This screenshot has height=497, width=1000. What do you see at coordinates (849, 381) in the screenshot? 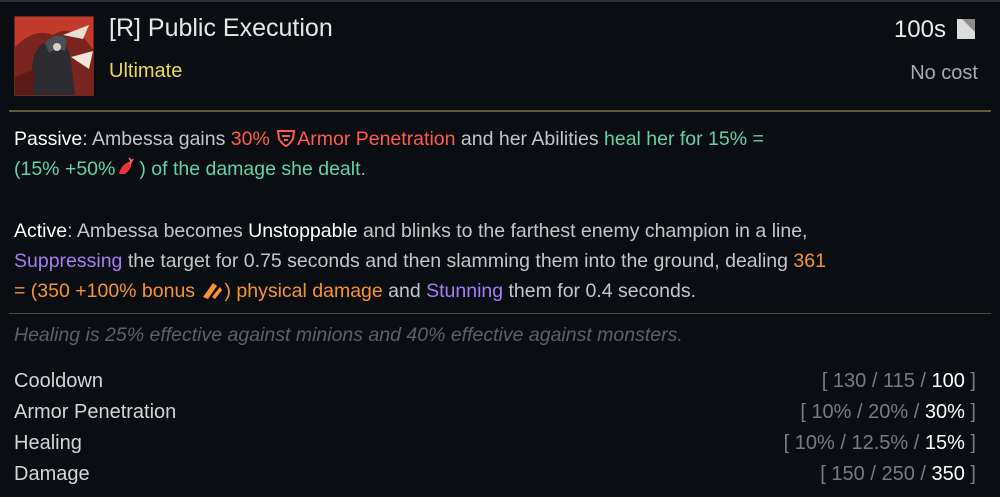
I see `stat-rank-1: 130` at bounding box center [849, 381].